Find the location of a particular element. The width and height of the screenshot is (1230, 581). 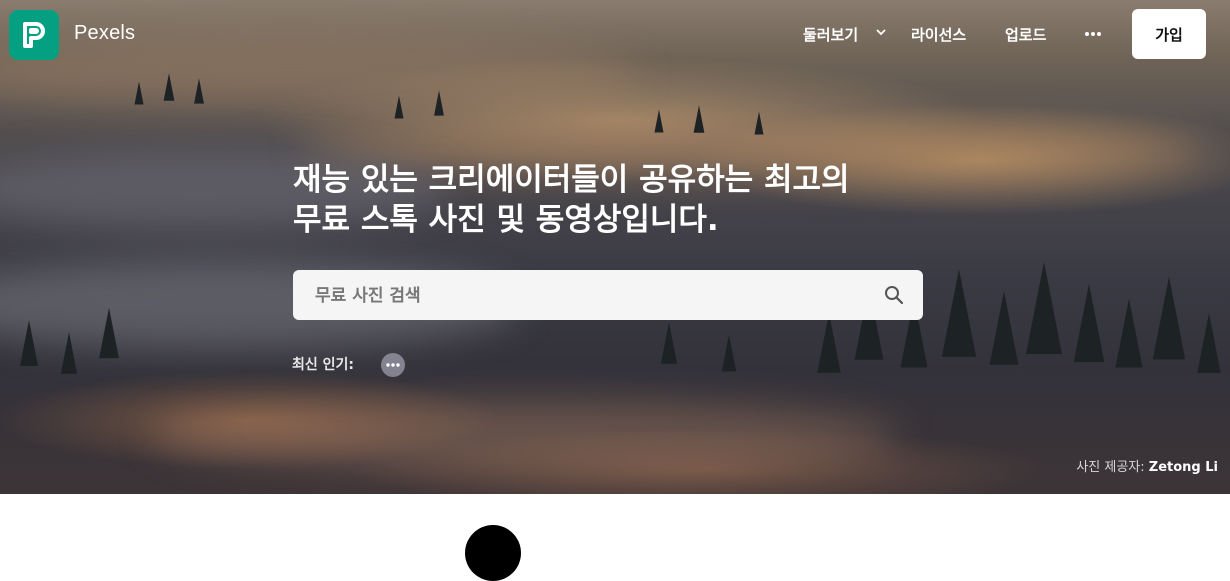

headline-line-1: 재능 있는 크리에이터들이 공유하는 최고의 is located at coordinates (571, 180).